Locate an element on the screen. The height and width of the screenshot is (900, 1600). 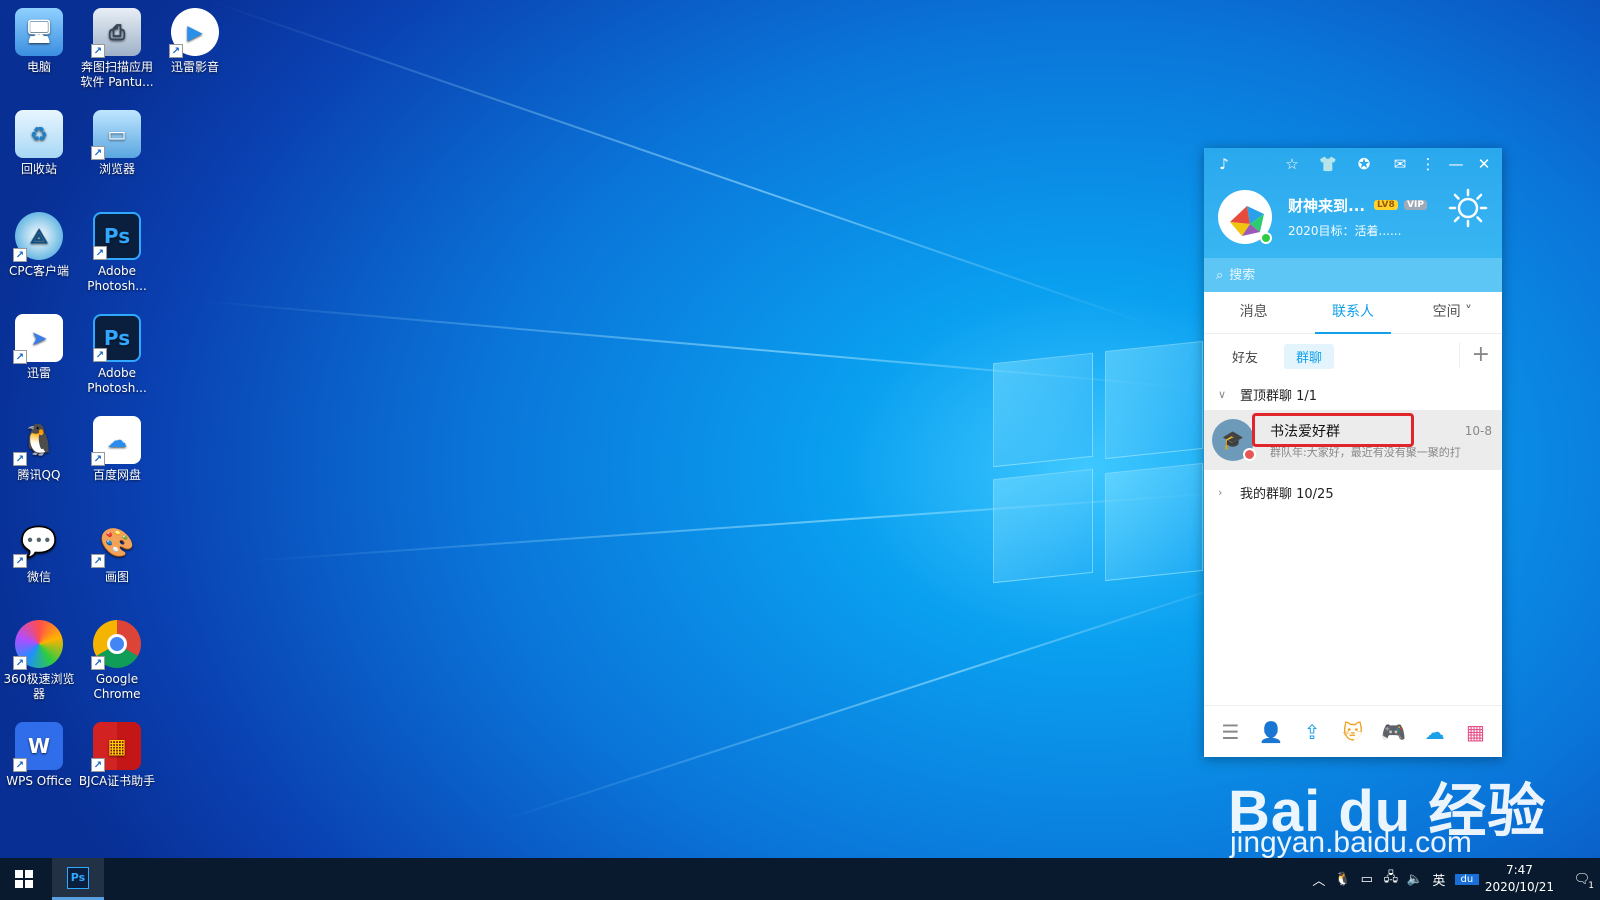
close-icon: ✕ is located at coordinates (1484, 164).